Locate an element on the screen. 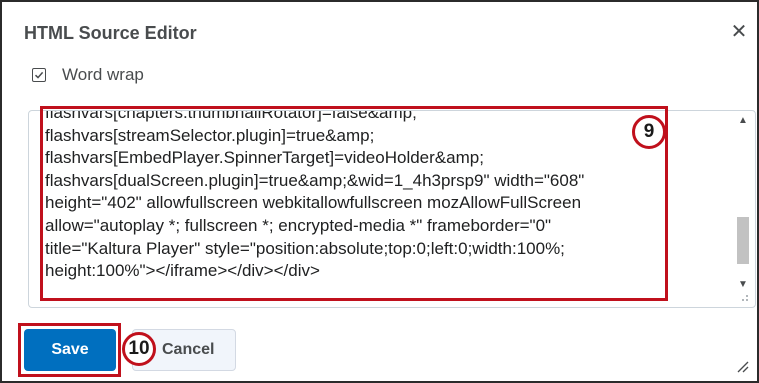 The width and height of the screenshot is (759, 383). close-icon: ✕ is located at coordinates (739, 32).